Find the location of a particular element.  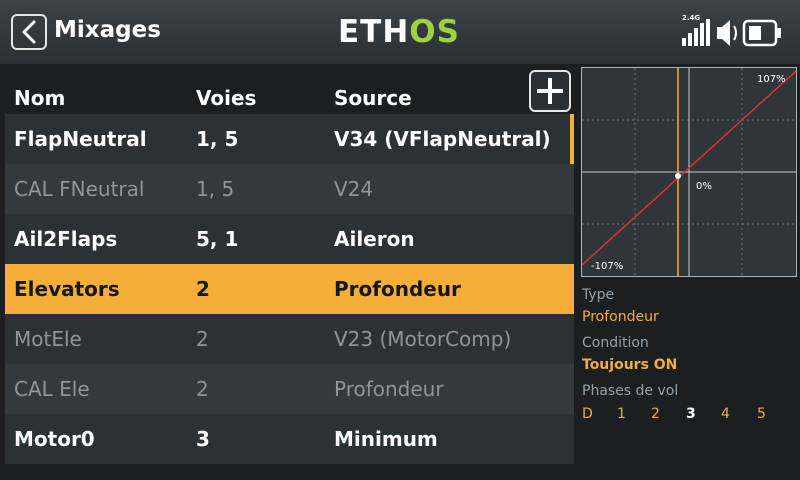

column-header-source: Source is located at coordinates (373, 98).